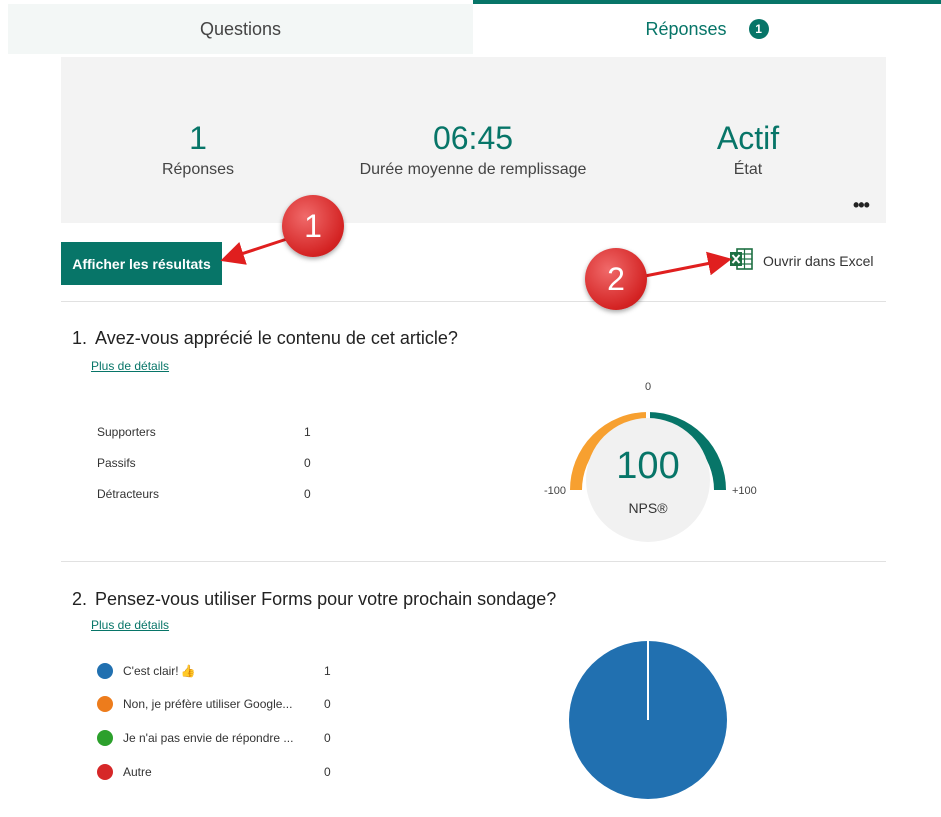 This screenshot has height=817, width=941. What do you see at coordinates (255, 250) in the screenshot?
I see `callout-1-arrow` at bounding box center [255, 250].